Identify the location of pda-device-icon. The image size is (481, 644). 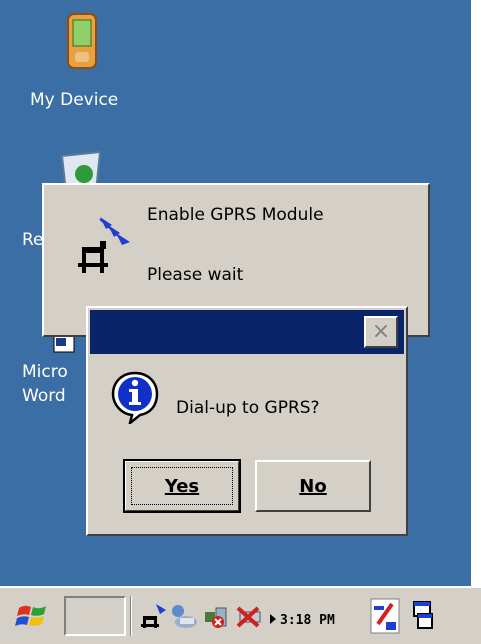
(82, 41).